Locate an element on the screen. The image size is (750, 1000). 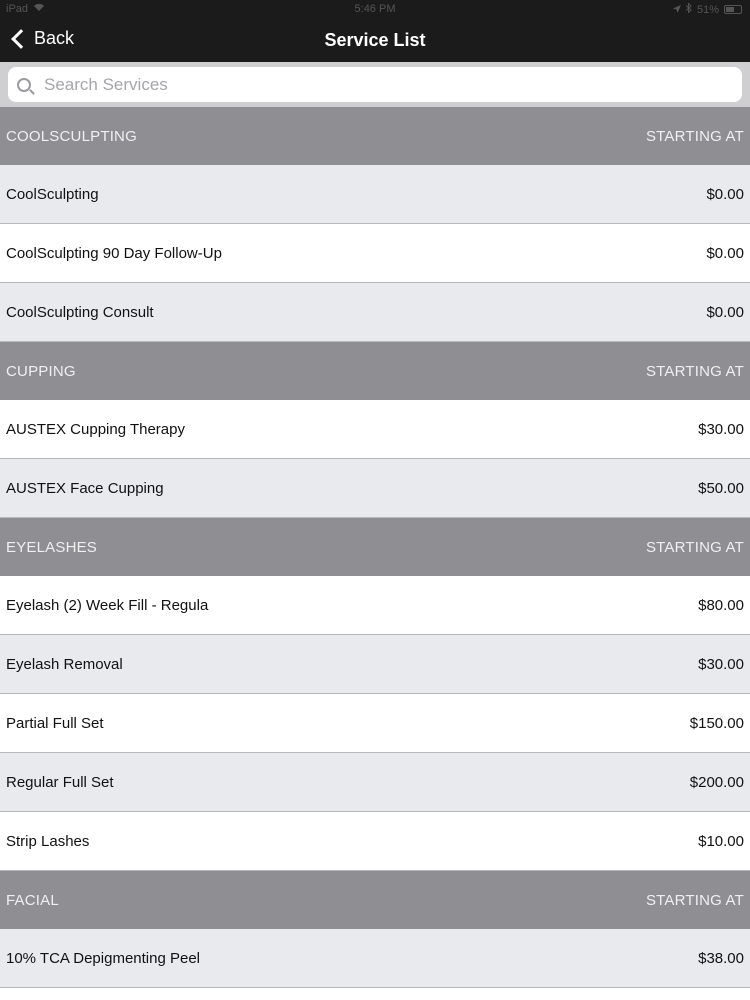
service-row: CoolSculpting Consult $0.00 is located at coordinates (375, 312).